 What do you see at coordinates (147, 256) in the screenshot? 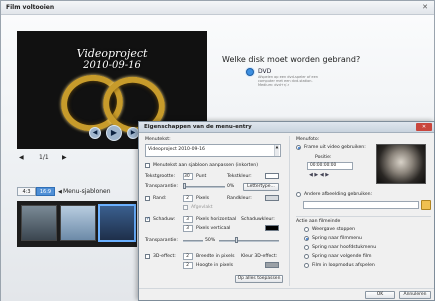
I see `effect3d-checkbox` at bounding box center [147, 256].